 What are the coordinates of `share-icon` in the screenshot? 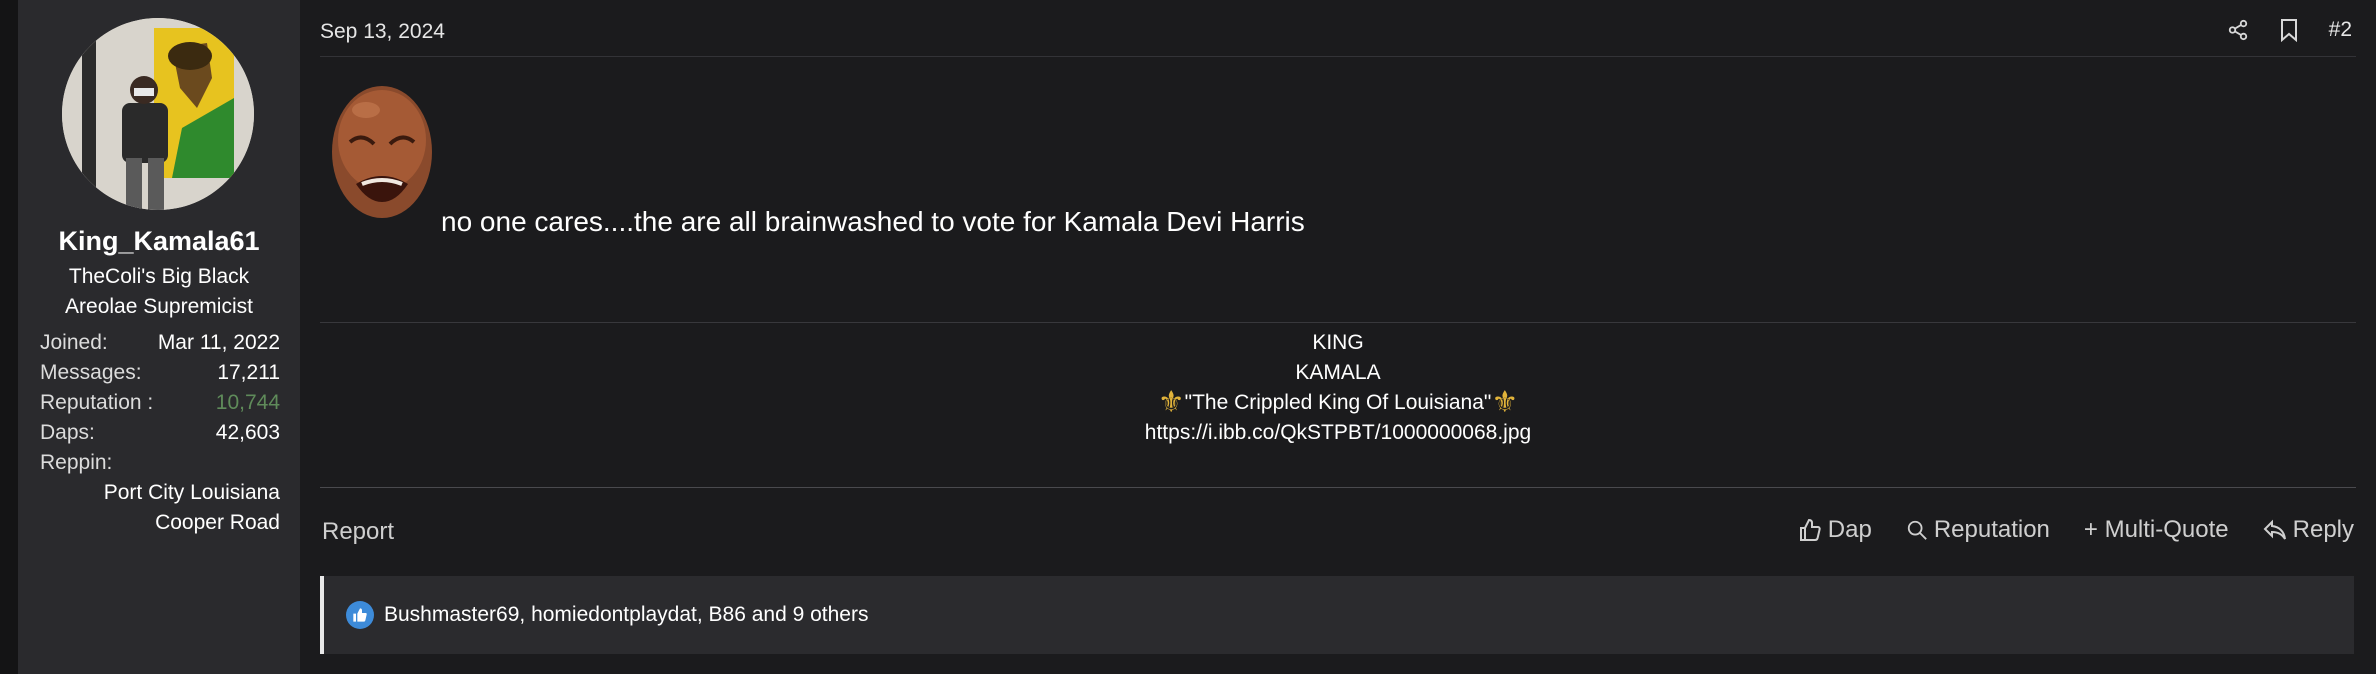 It's located at (2238, 30).